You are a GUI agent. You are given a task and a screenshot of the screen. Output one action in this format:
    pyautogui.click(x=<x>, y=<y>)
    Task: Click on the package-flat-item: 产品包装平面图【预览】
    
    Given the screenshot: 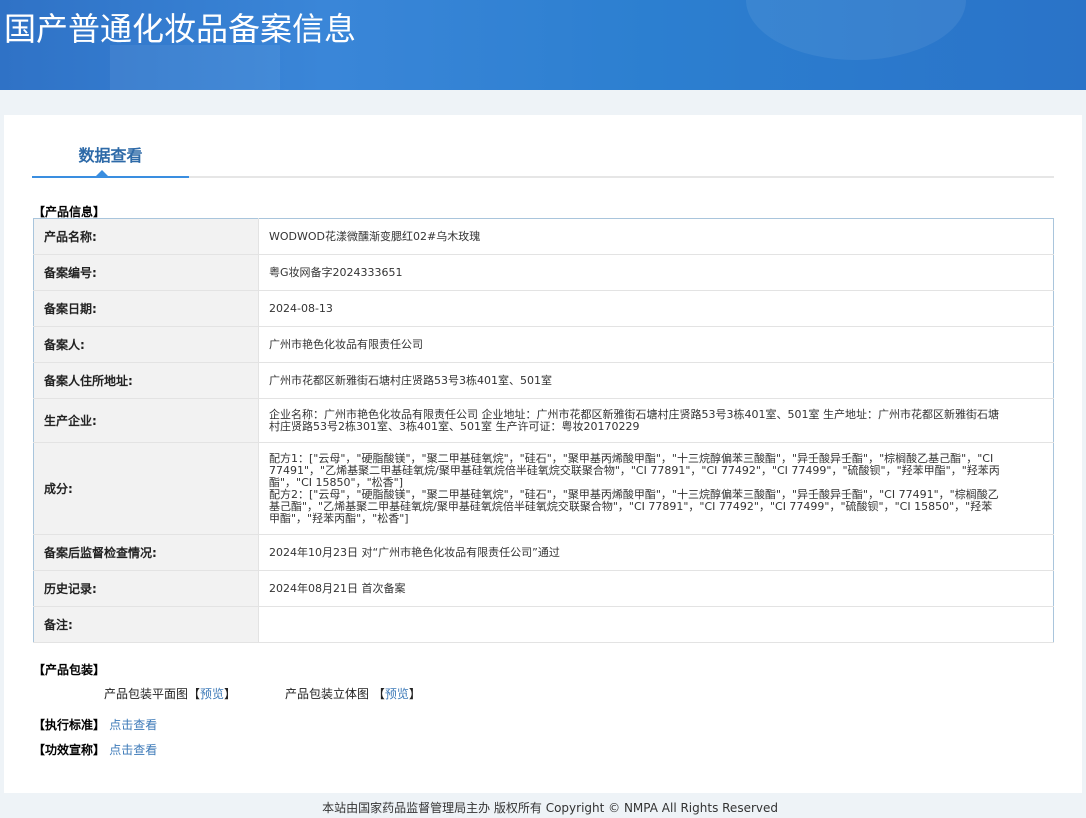 What is the action you would take?
    pyautogui.click(x=170, y=693)
    